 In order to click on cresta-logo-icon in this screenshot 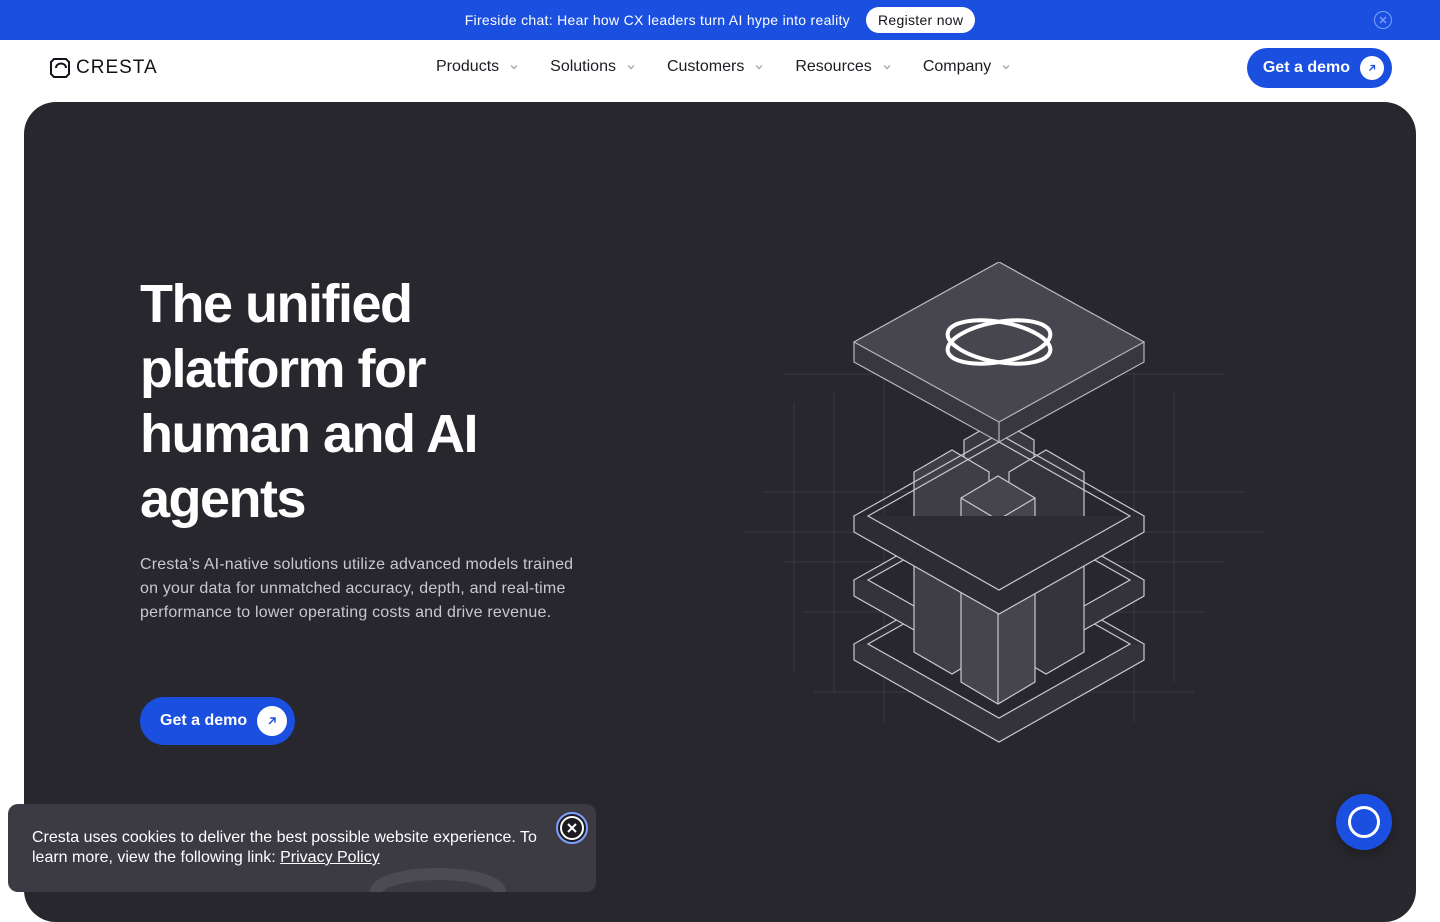, I will do `click(60, 68)`.